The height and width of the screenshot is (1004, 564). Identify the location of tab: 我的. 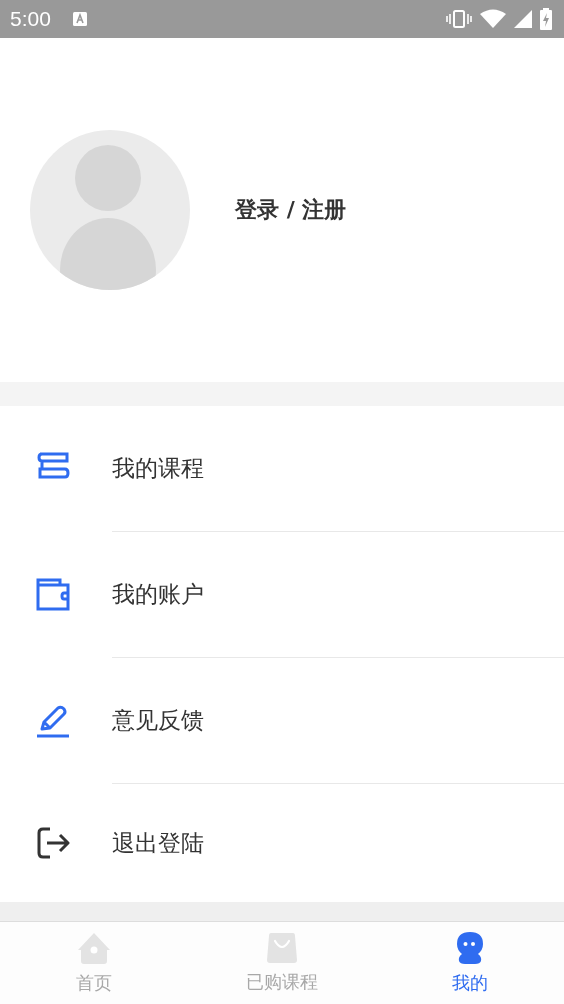
(470, 963).